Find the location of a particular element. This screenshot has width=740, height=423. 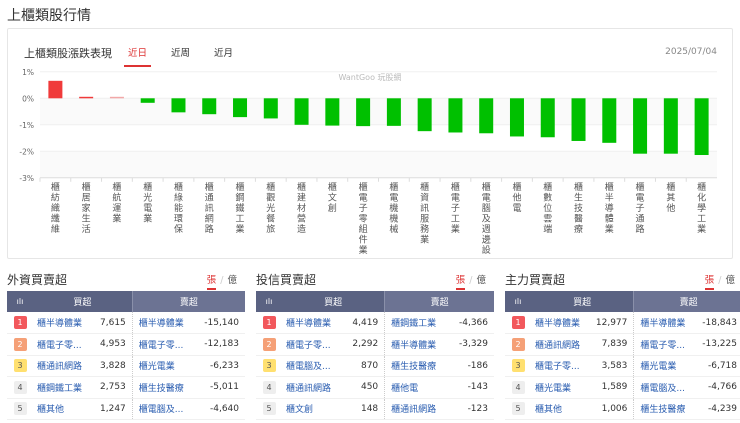

x-tick-label: 櫃他電 is located at coordinates (516, 197).